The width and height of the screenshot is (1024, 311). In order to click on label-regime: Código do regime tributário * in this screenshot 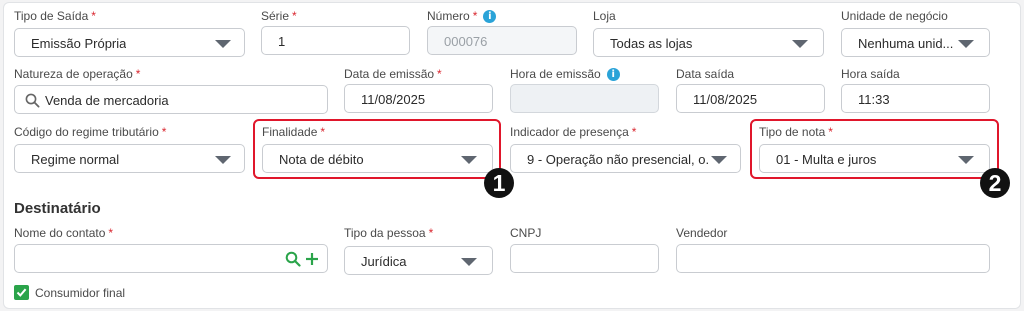, I will do `click(90, 132)`.